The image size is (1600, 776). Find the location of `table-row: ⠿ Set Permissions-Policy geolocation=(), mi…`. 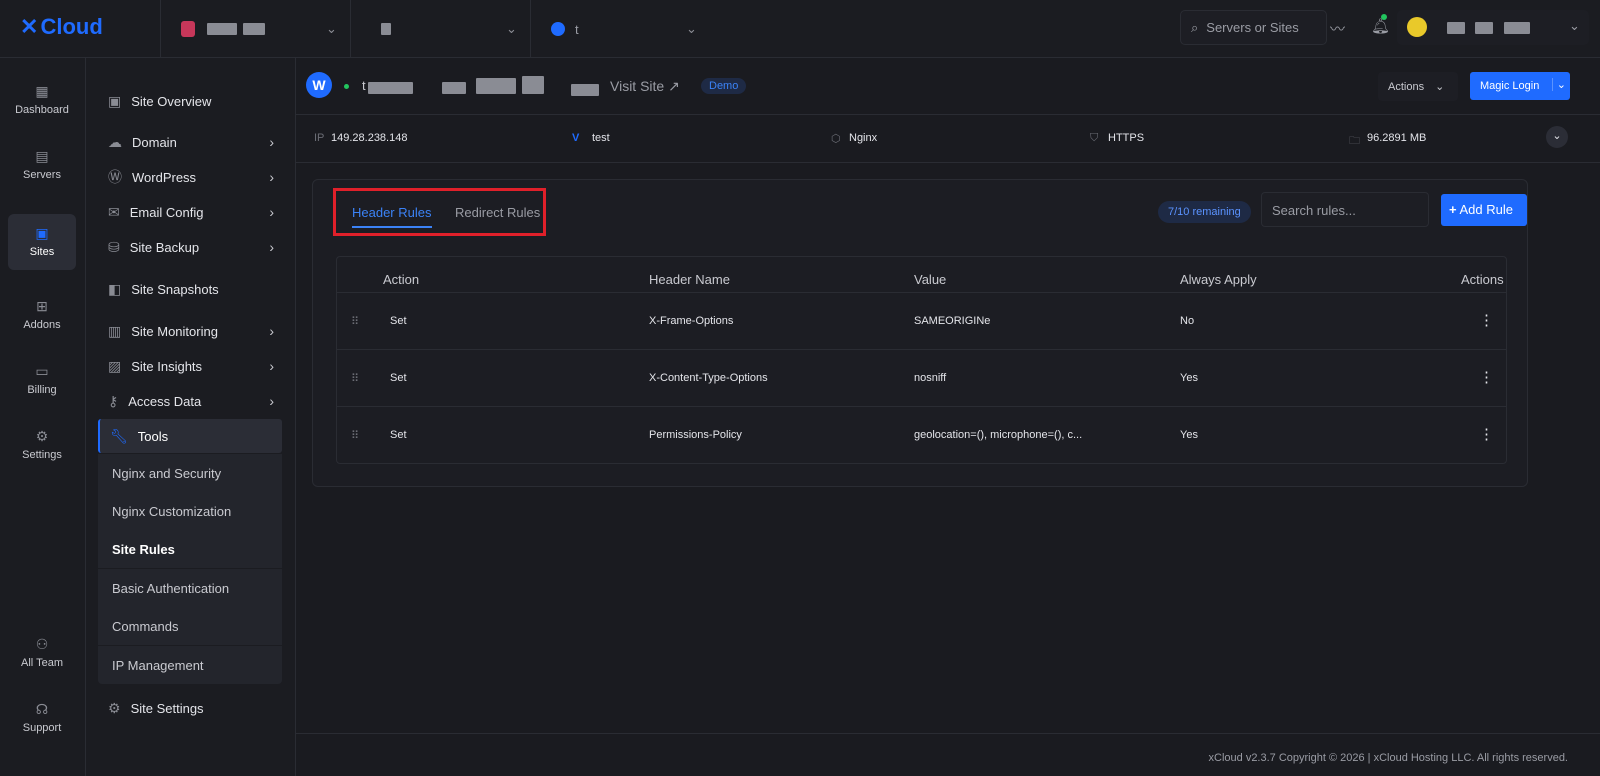

table-row: ⠿ Set Permissions-Policy geolocation=(), mi… is located at coordinates (921, 434).